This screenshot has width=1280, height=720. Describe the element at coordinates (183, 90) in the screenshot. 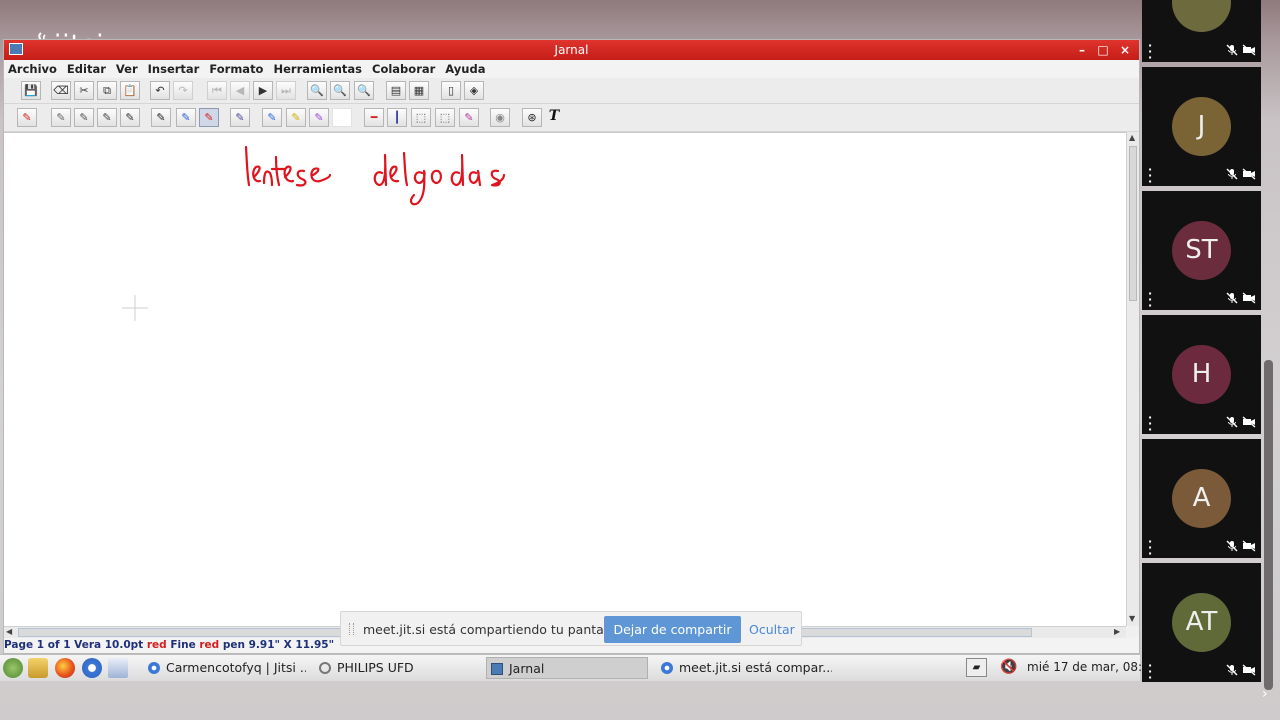

I see `redo-button: ↷` at that location.